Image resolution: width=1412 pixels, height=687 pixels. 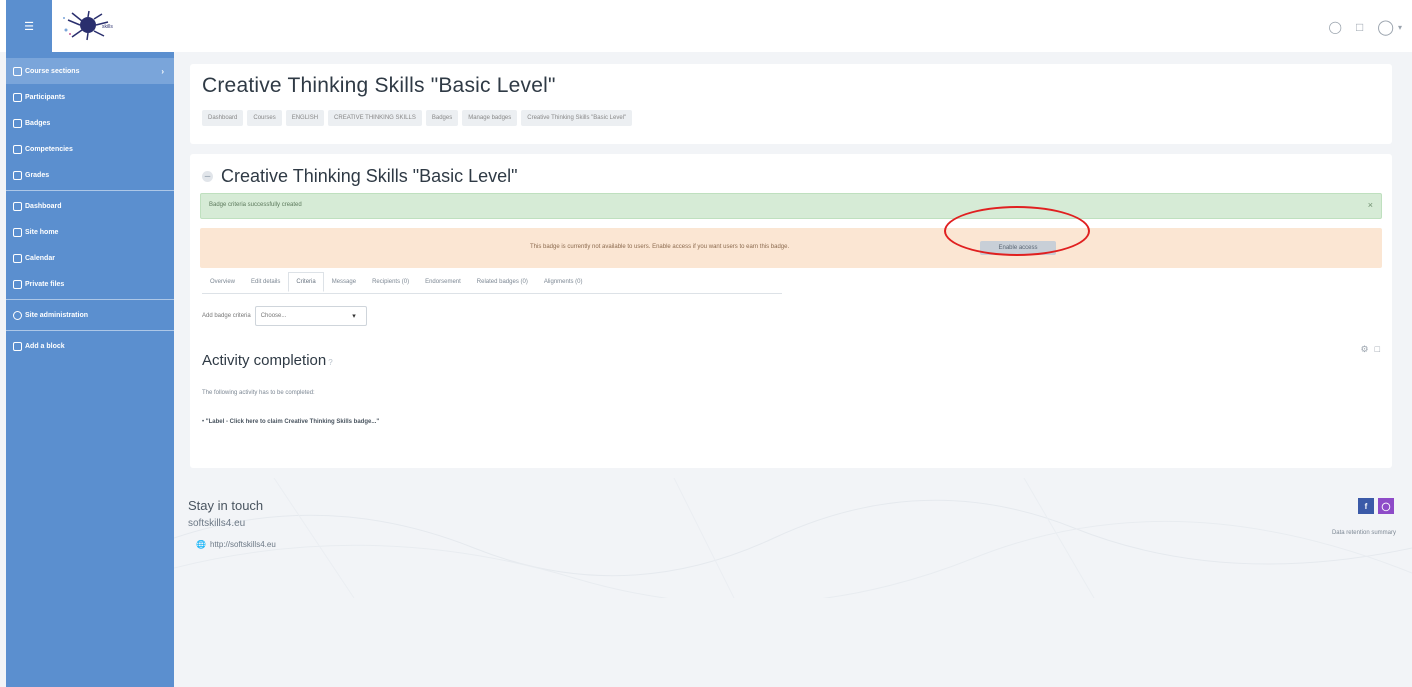 I want to click on site-link: 🌐 http://softskills4.eu, so click(x=236, y=544).